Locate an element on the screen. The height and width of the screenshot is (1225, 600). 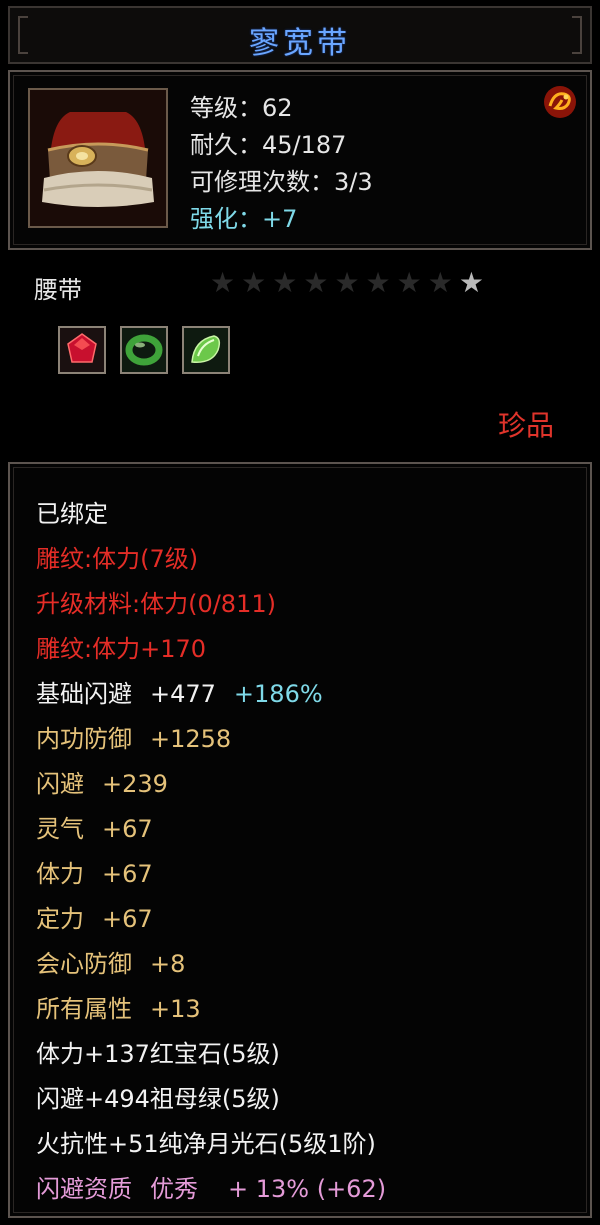
engrave-line: 雕纹:体力(7级) is located at coordinates (117, 559).